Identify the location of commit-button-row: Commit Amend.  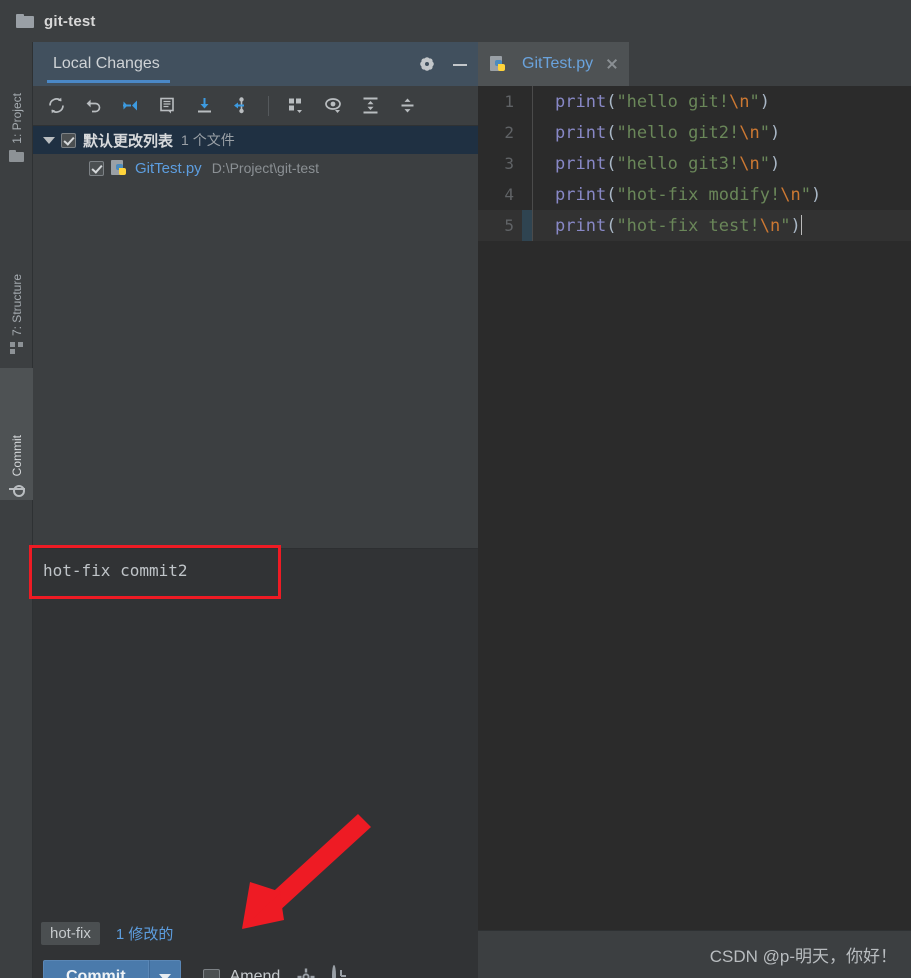
(197, 969).